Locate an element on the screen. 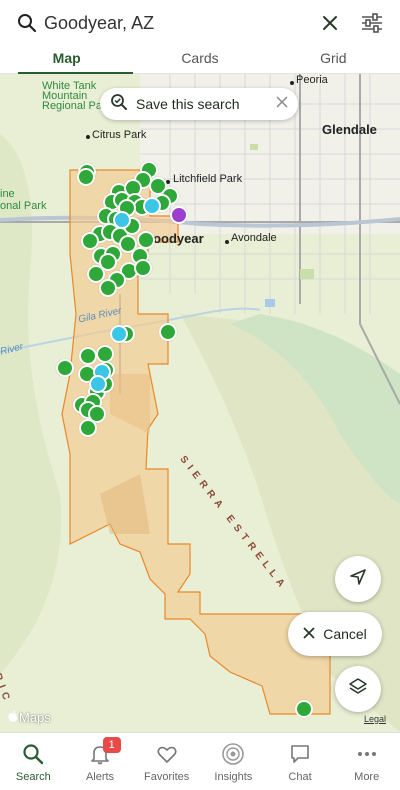 This screenshot has height=790, width=400. filter-icon is located at coordinates (372, 23).